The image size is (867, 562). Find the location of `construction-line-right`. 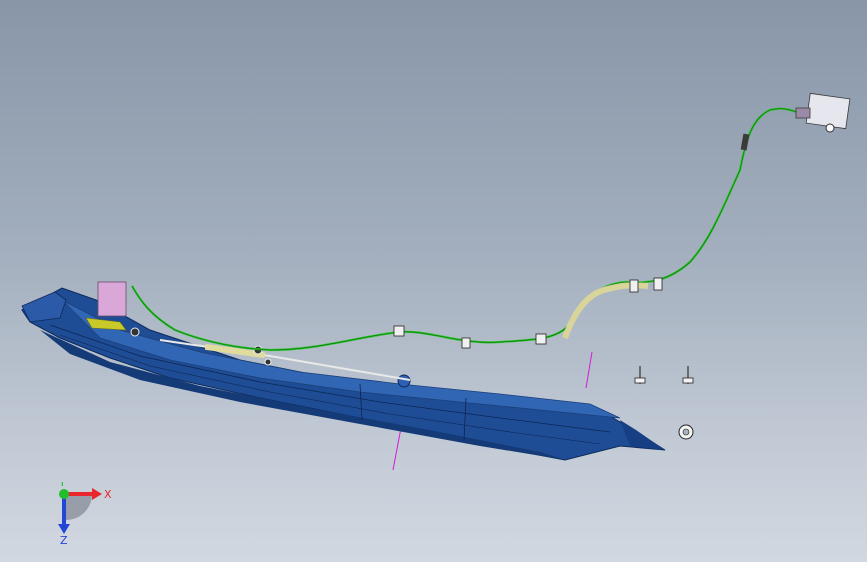

construction-line-right is located at coordinates (589, 370).